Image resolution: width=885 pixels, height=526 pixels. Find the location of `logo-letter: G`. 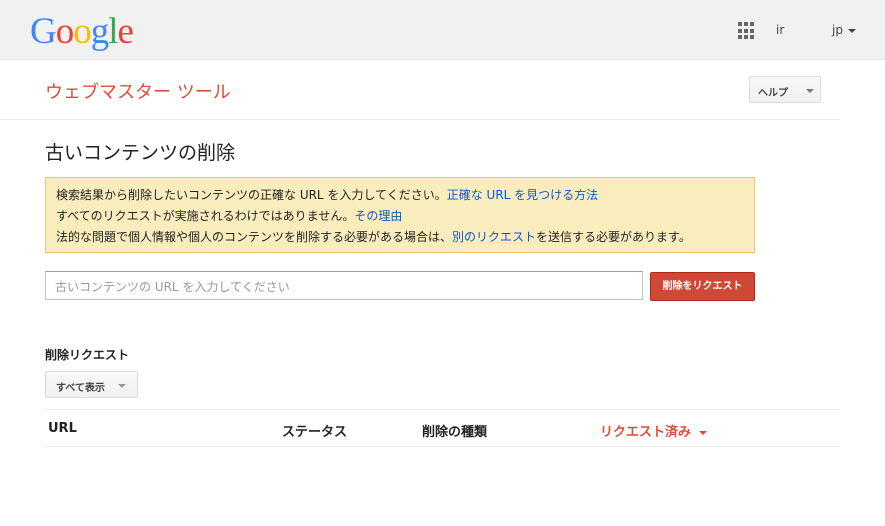

logo-letter: G is located at coordinates (43, 31).